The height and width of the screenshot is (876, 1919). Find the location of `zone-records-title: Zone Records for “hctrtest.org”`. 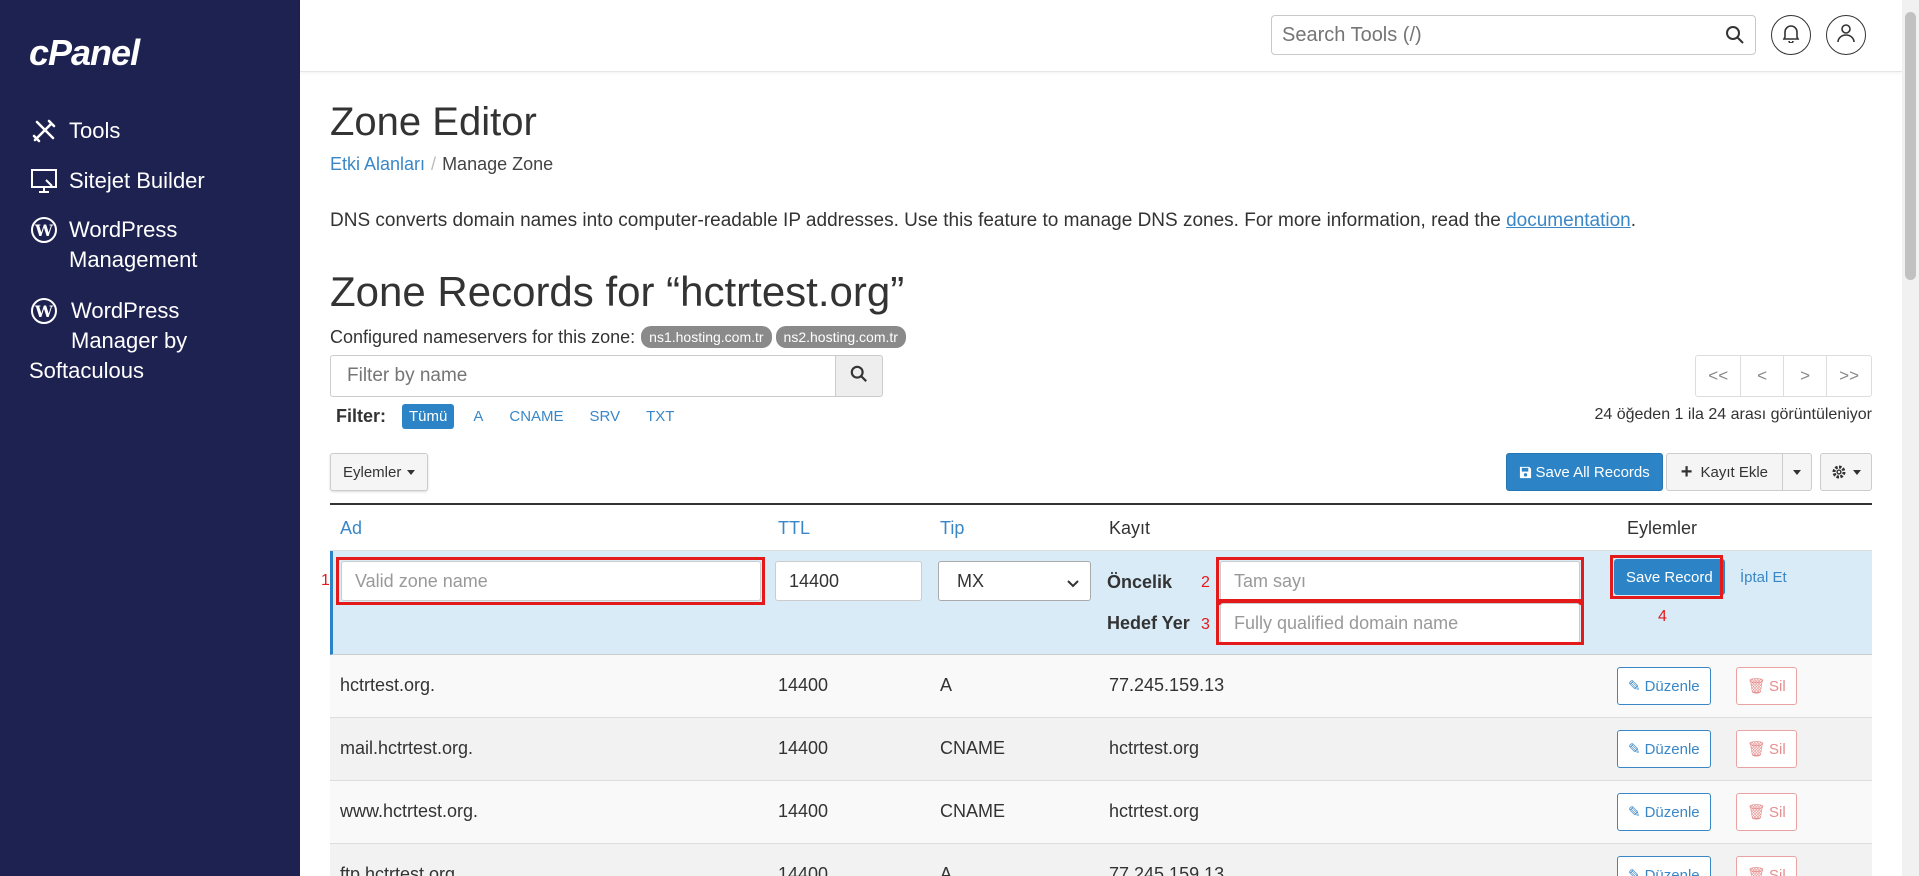

zone-records-title: Zone Records for “hctrtest.org” is located at coordinates (617, 291).